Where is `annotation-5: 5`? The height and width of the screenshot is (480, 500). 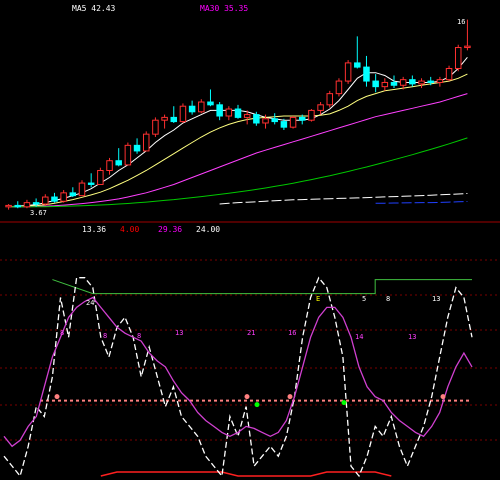
annotation-5: 5 is located at coordinates (364, 299).